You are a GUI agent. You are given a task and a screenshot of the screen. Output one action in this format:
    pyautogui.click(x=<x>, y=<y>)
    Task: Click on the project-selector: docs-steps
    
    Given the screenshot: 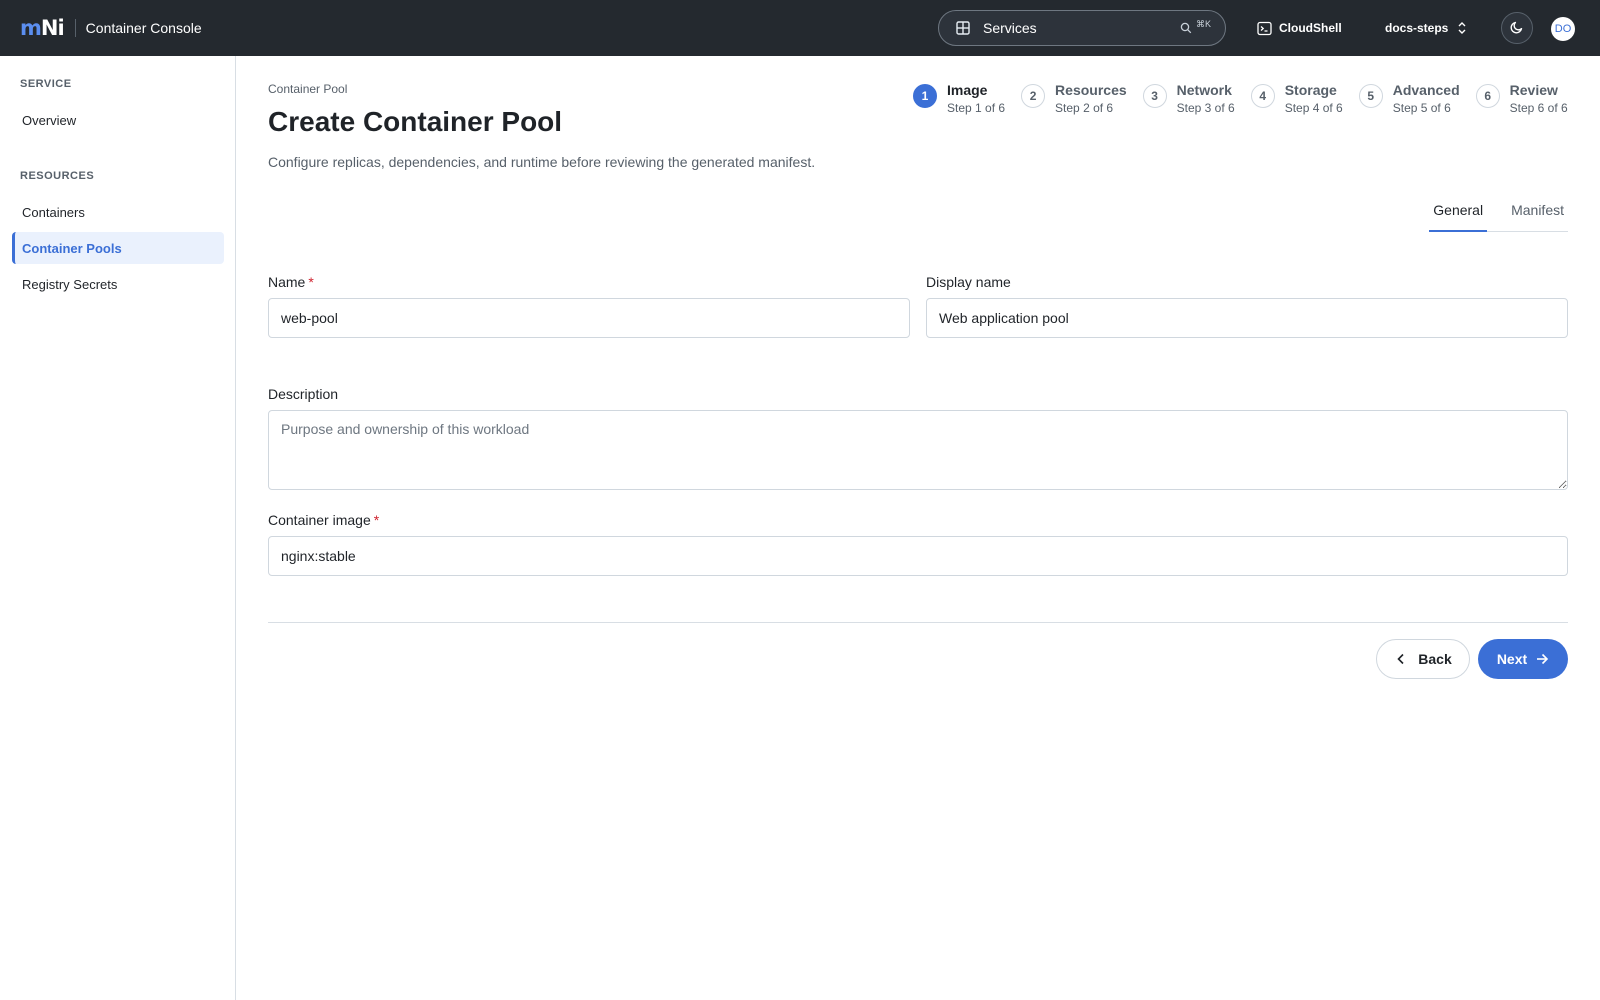 What is the action you would take?
    pyautogui.click(x=1426, y=28)
    